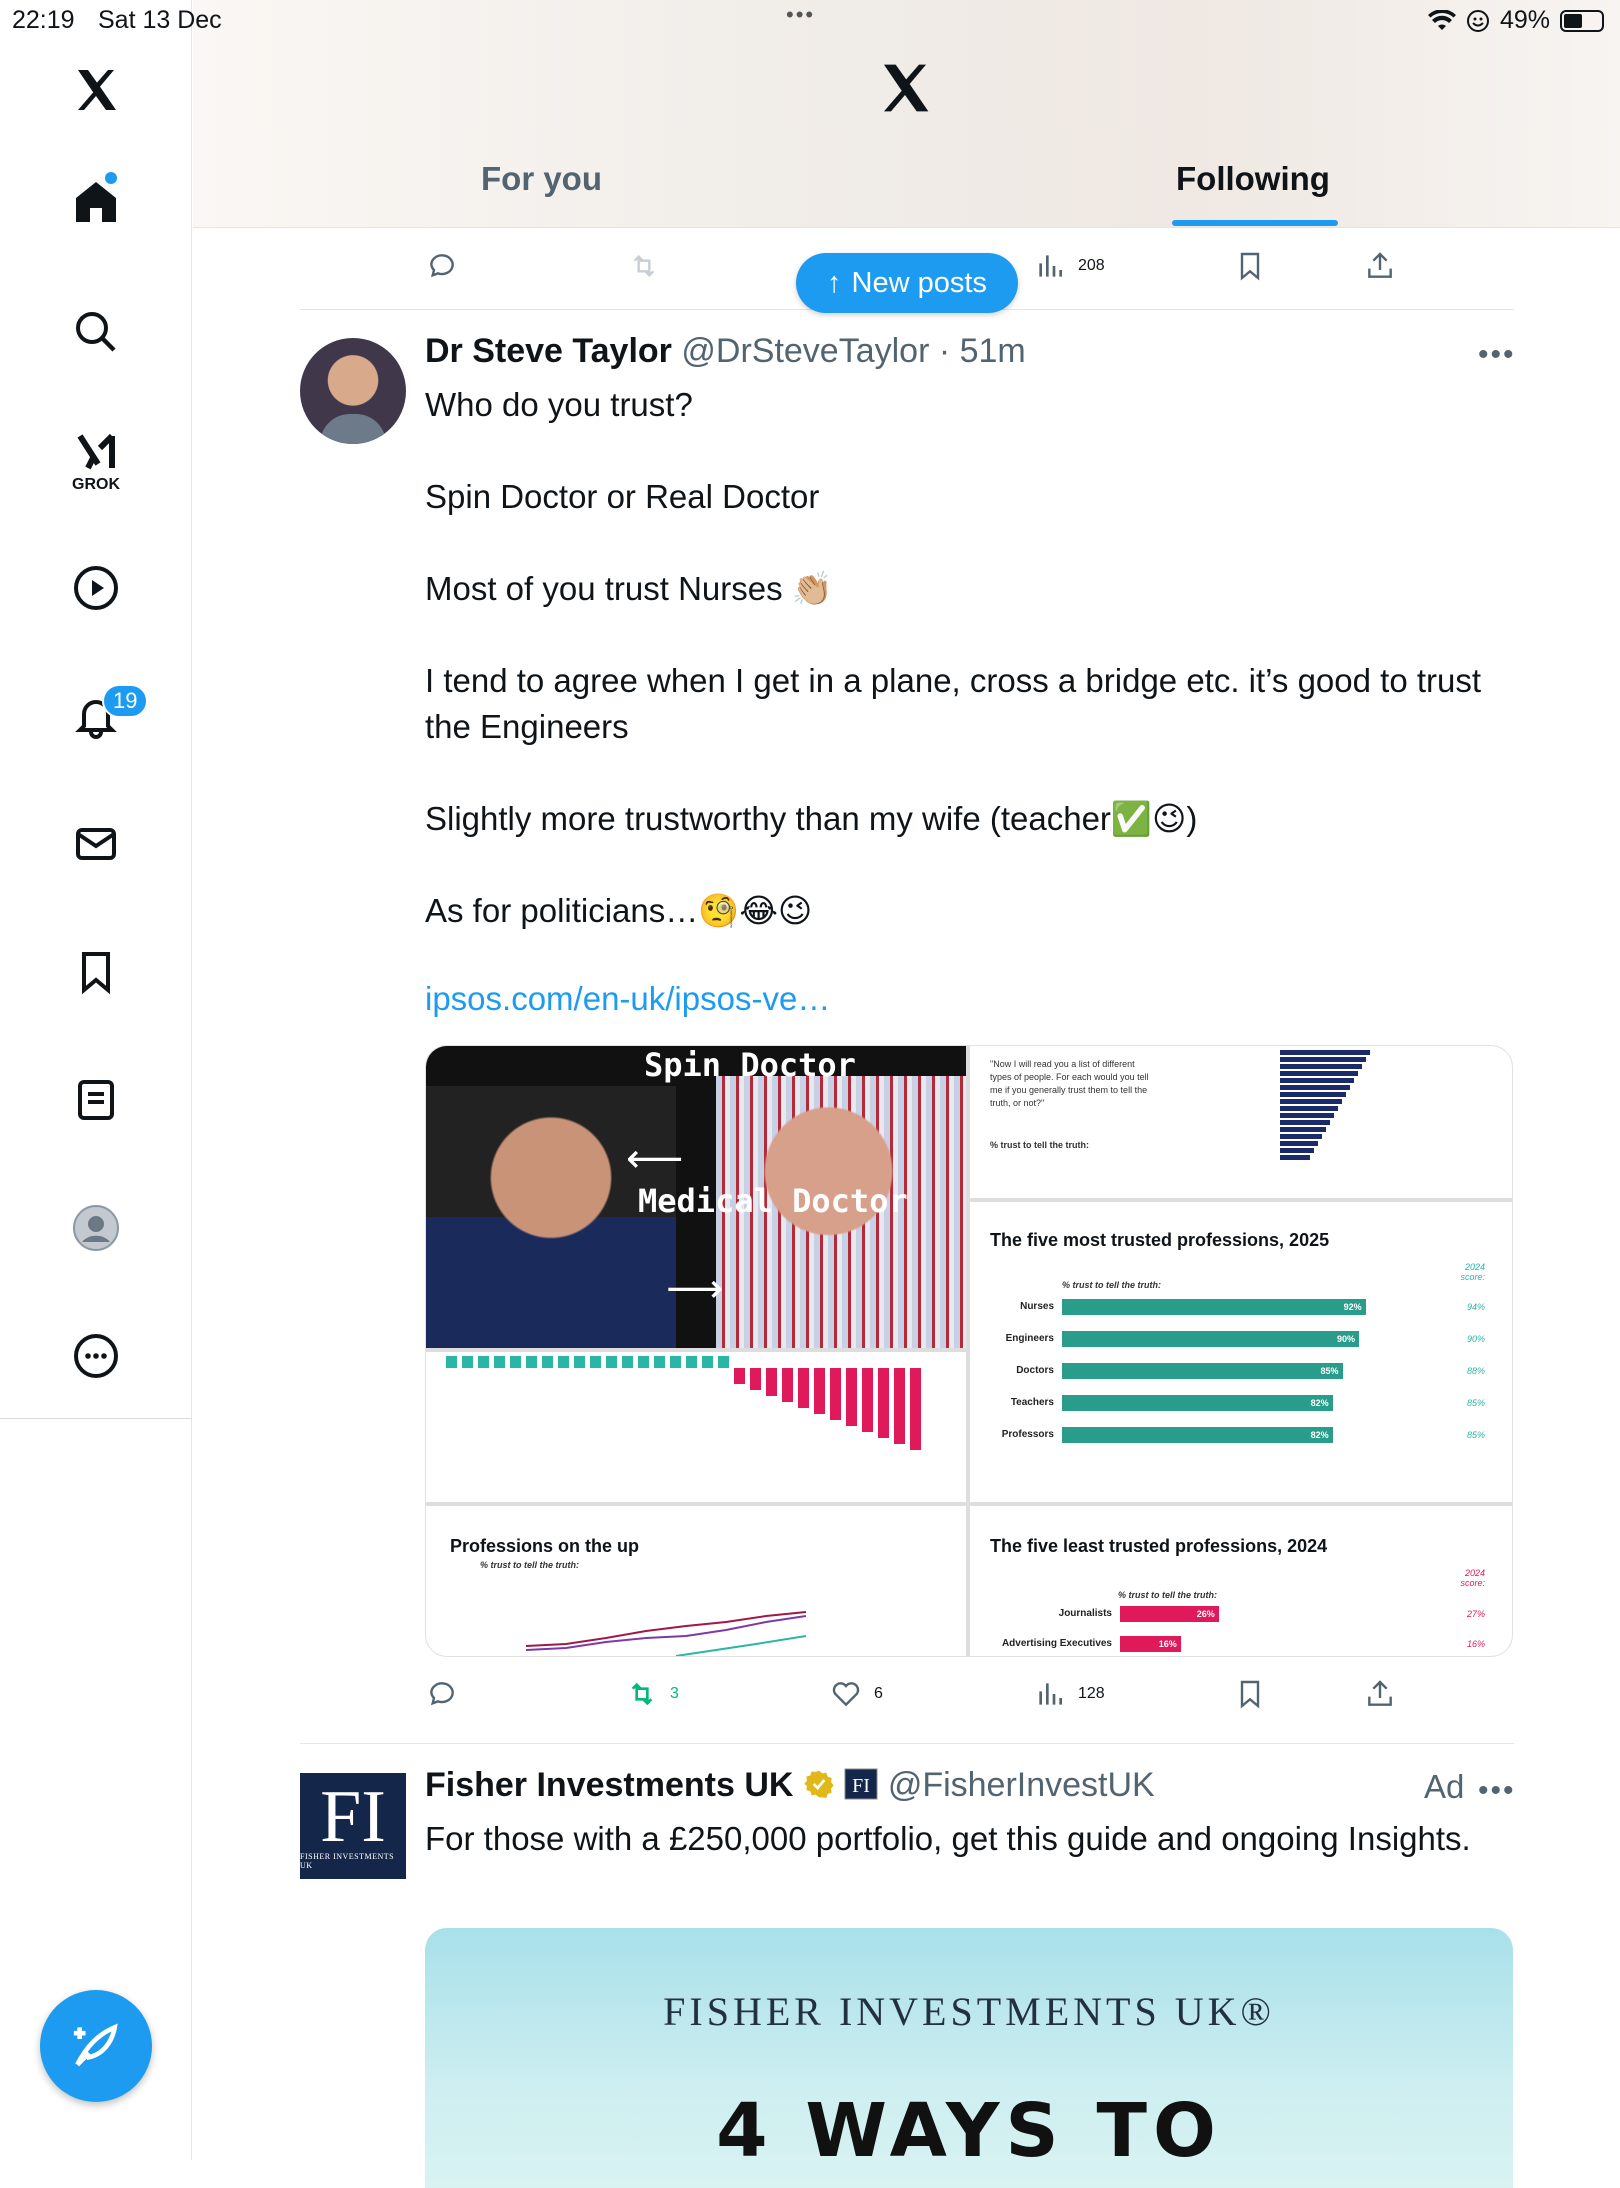 The width and height of the screenshot is (1620, 2188). What do you see at coordinates (96, 452) in the screenshot?
I see `grok-icon` at bounding box center [96, 452].